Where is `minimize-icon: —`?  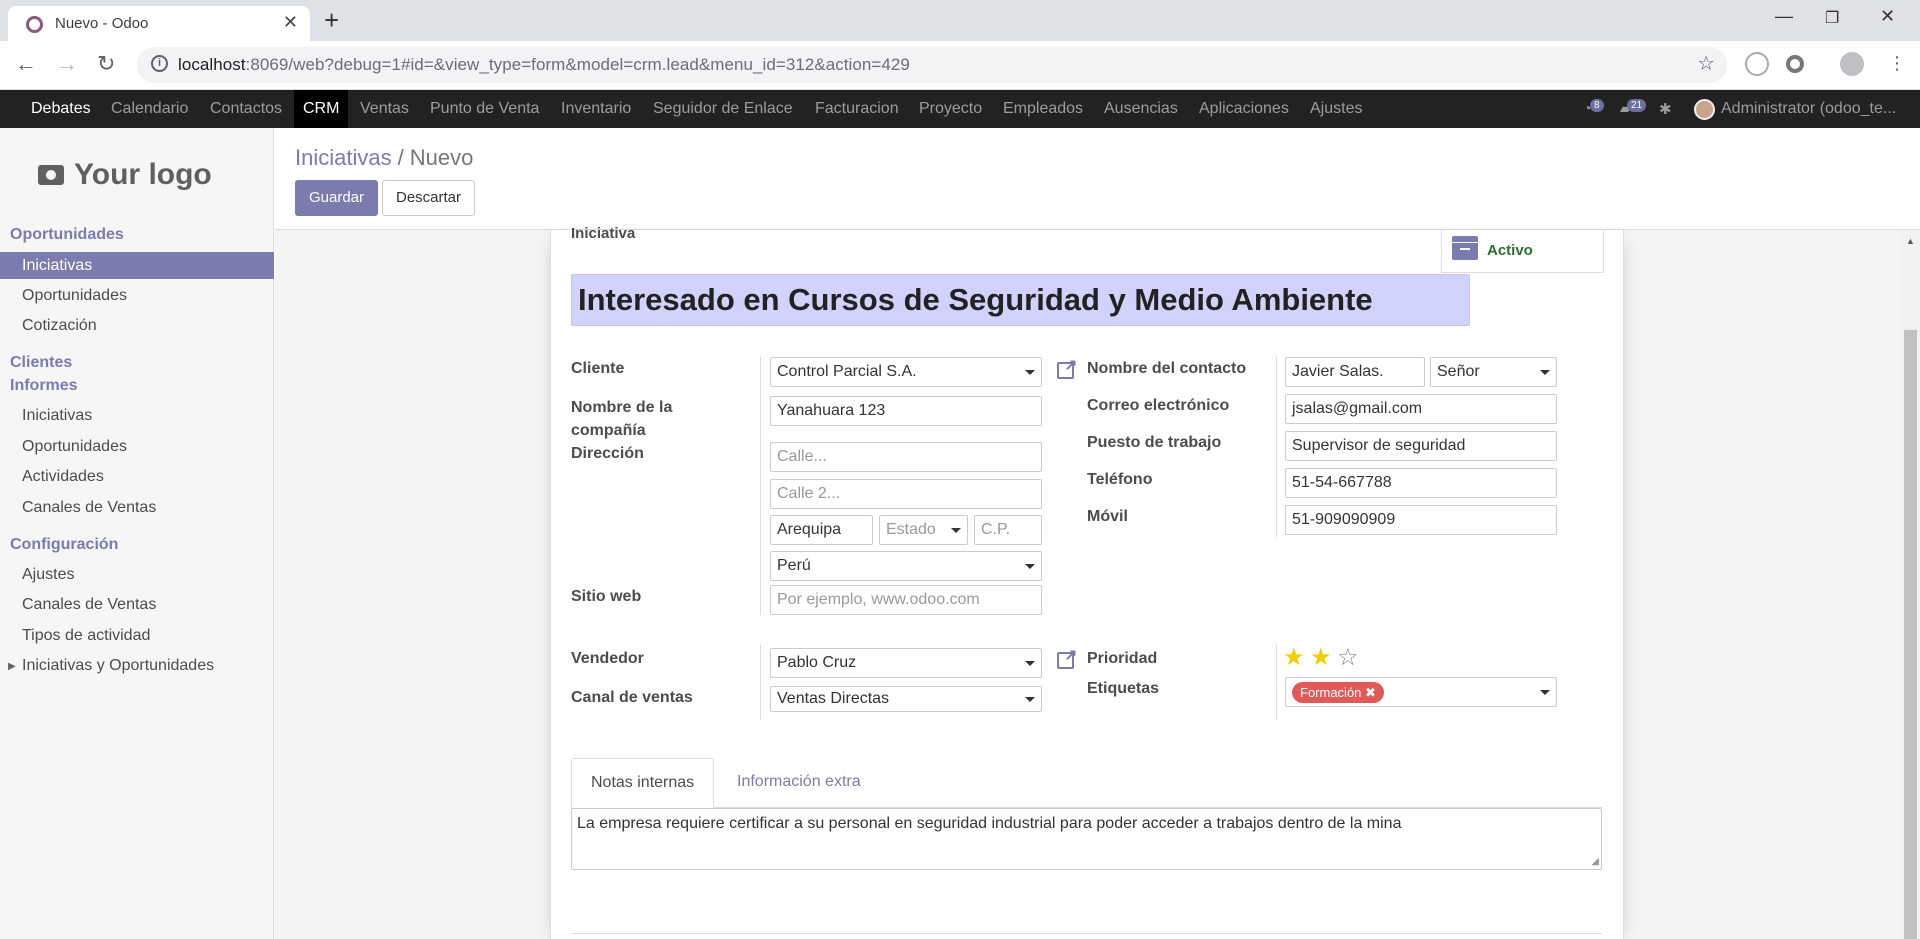
minimize-icon: — is located at coordinates (1784, 16).